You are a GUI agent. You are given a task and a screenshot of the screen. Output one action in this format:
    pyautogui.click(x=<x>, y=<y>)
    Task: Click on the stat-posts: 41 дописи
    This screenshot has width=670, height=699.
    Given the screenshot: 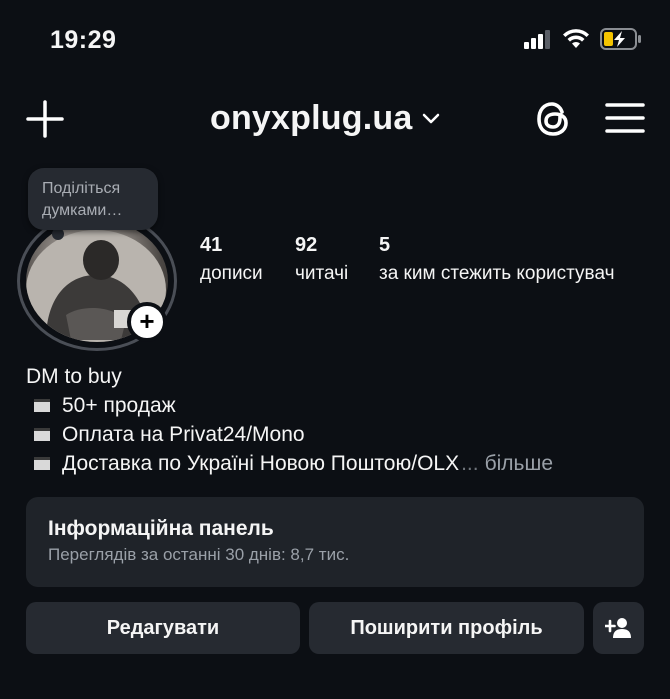 What is the action you would take?
    pyautogui.click(x=231, y=259)
    